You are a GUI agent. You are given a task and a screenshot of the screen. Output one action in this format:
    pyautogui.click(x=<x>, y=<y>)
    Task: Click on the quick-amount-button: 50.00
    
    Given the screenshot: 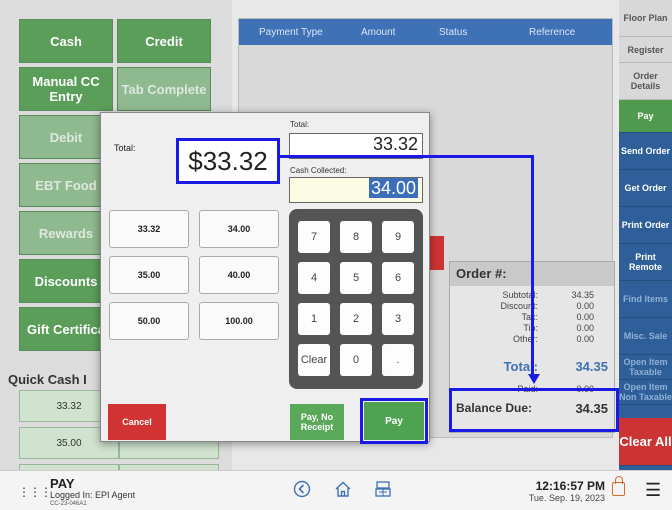 What is the action you would take?
    pyautogui.click(x=149, y=321)
    